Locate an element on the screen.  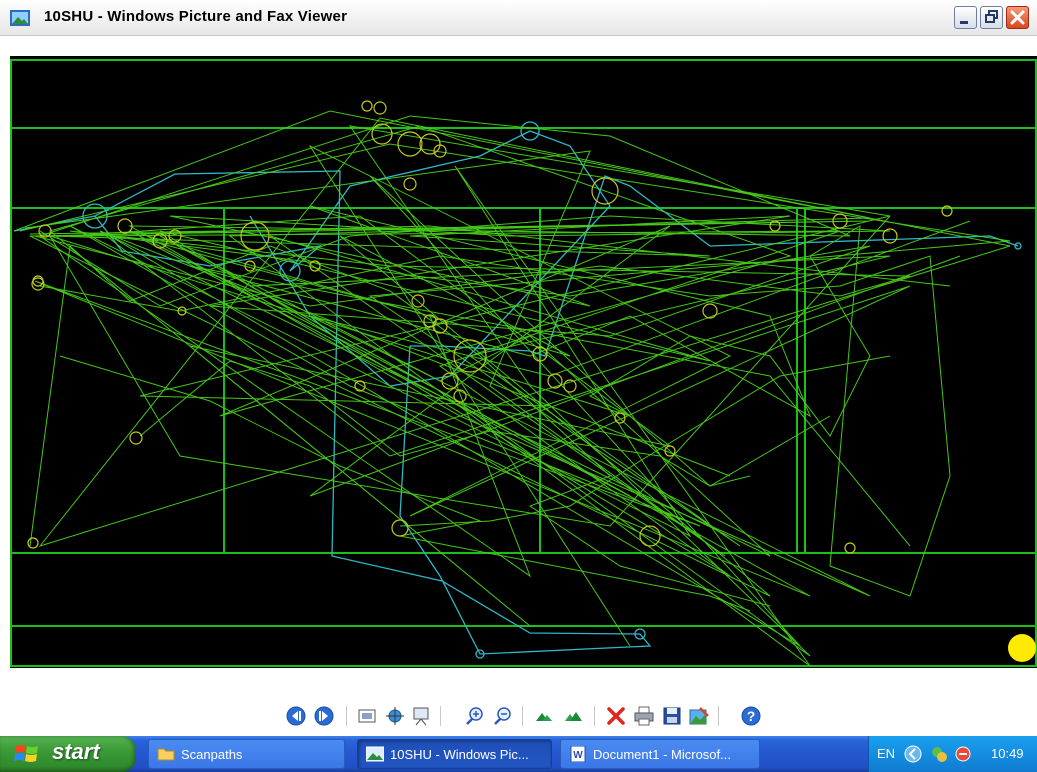
zoom-out-icon is located at coordinates (502, 716).